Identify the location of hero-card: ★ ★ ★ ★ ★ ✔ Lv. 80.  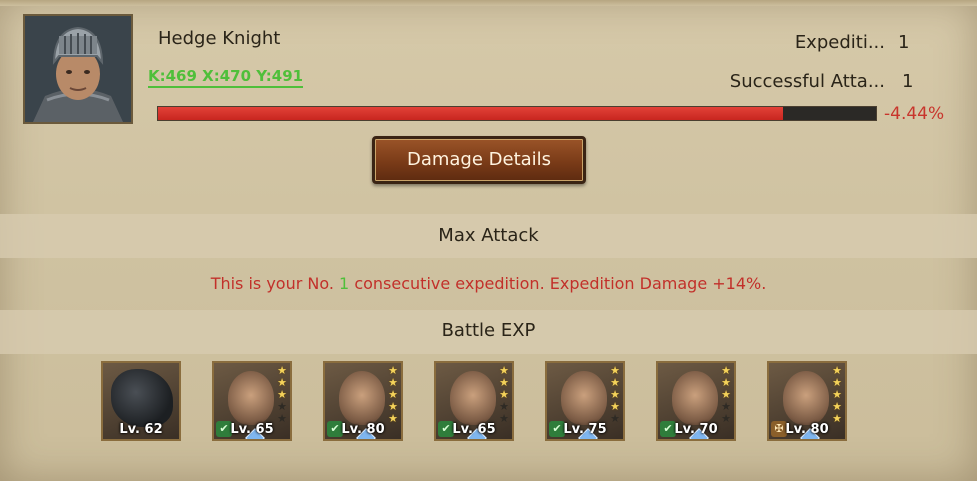
(363, 401).